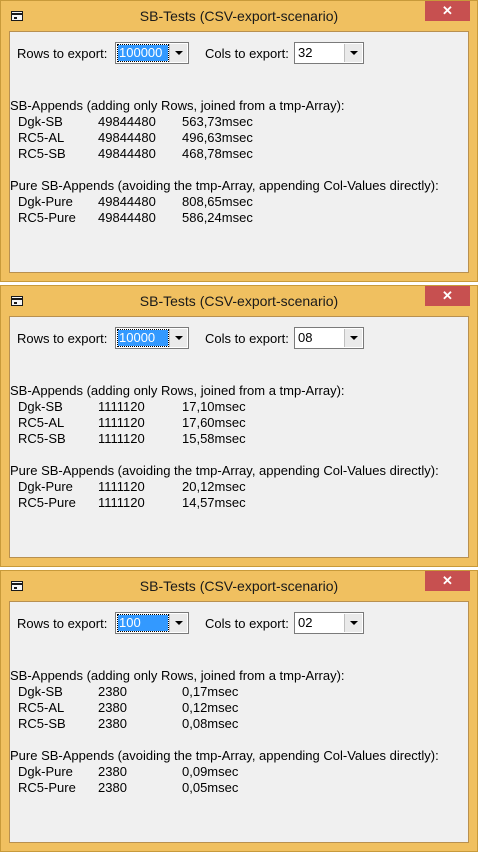 Image resolution: width=480 pixels, height=855 pixels. I want to click on result-row: Dgk-Pure 2380 0,09msec, so click(168, 772).